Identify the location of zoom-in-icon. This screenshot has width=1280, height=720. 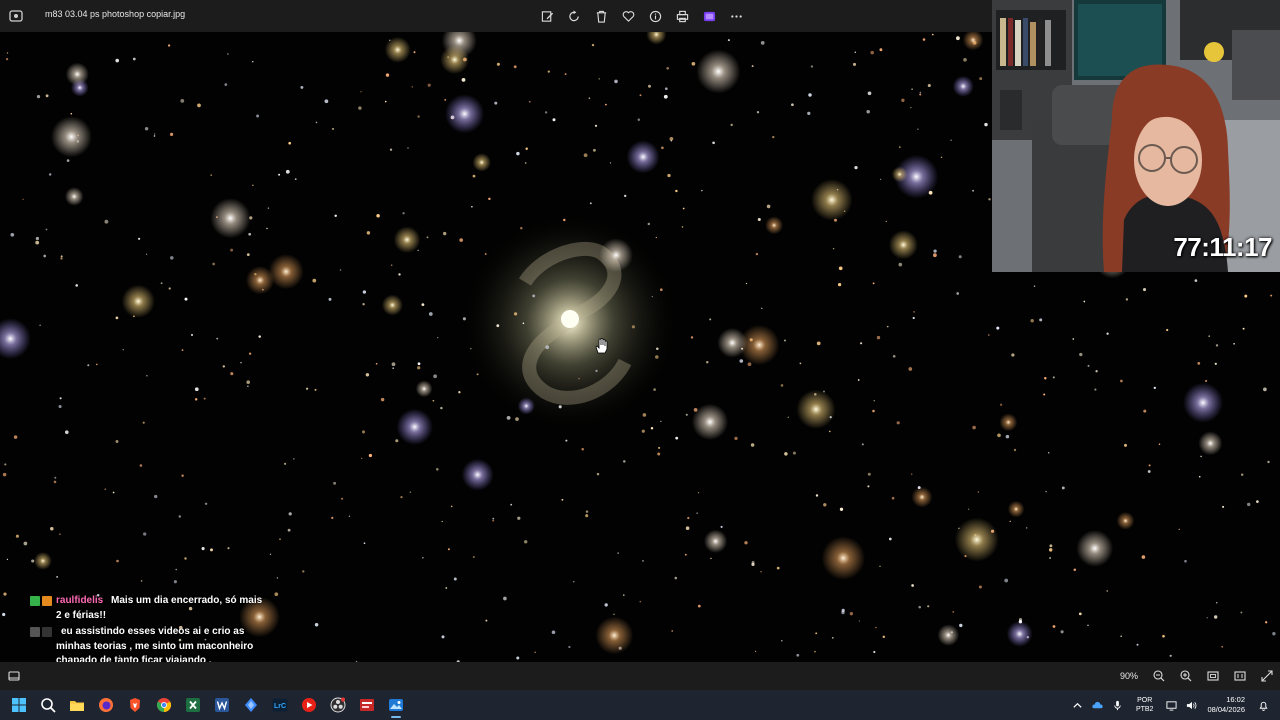
(1186, 676).